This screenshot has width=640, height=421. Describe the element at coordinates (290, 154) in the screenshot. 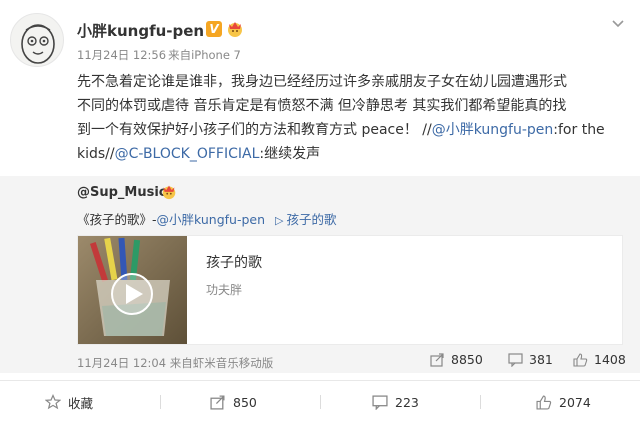

I see `content-text: :继续发声` at that location.